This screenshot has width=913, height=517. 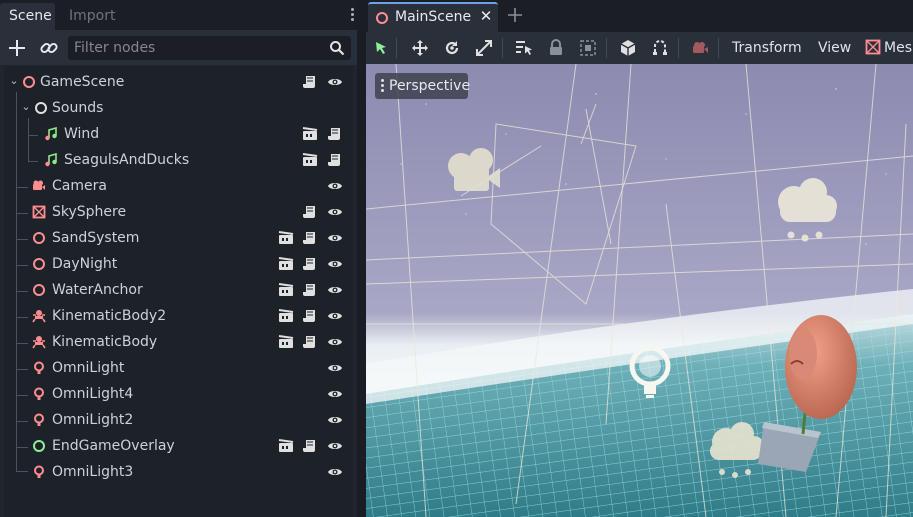 What do you see at coordinates (178, 342) in the screenshot?
I see `tree-item-kinematicbody: KinematicBody` at bounding box center [178, 342].